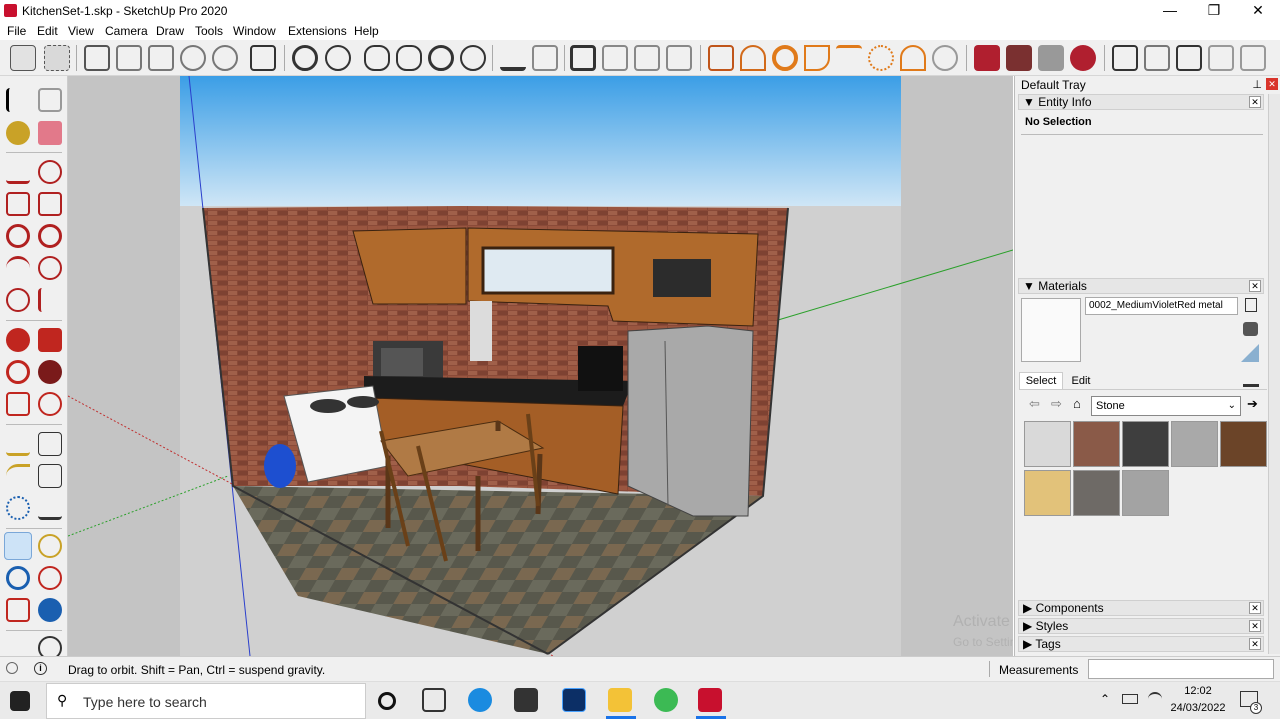 This screenshot has height=719, width=1280. I want to click on taskbar-search-box: ⚲ Type here to search, so click(206, 701).